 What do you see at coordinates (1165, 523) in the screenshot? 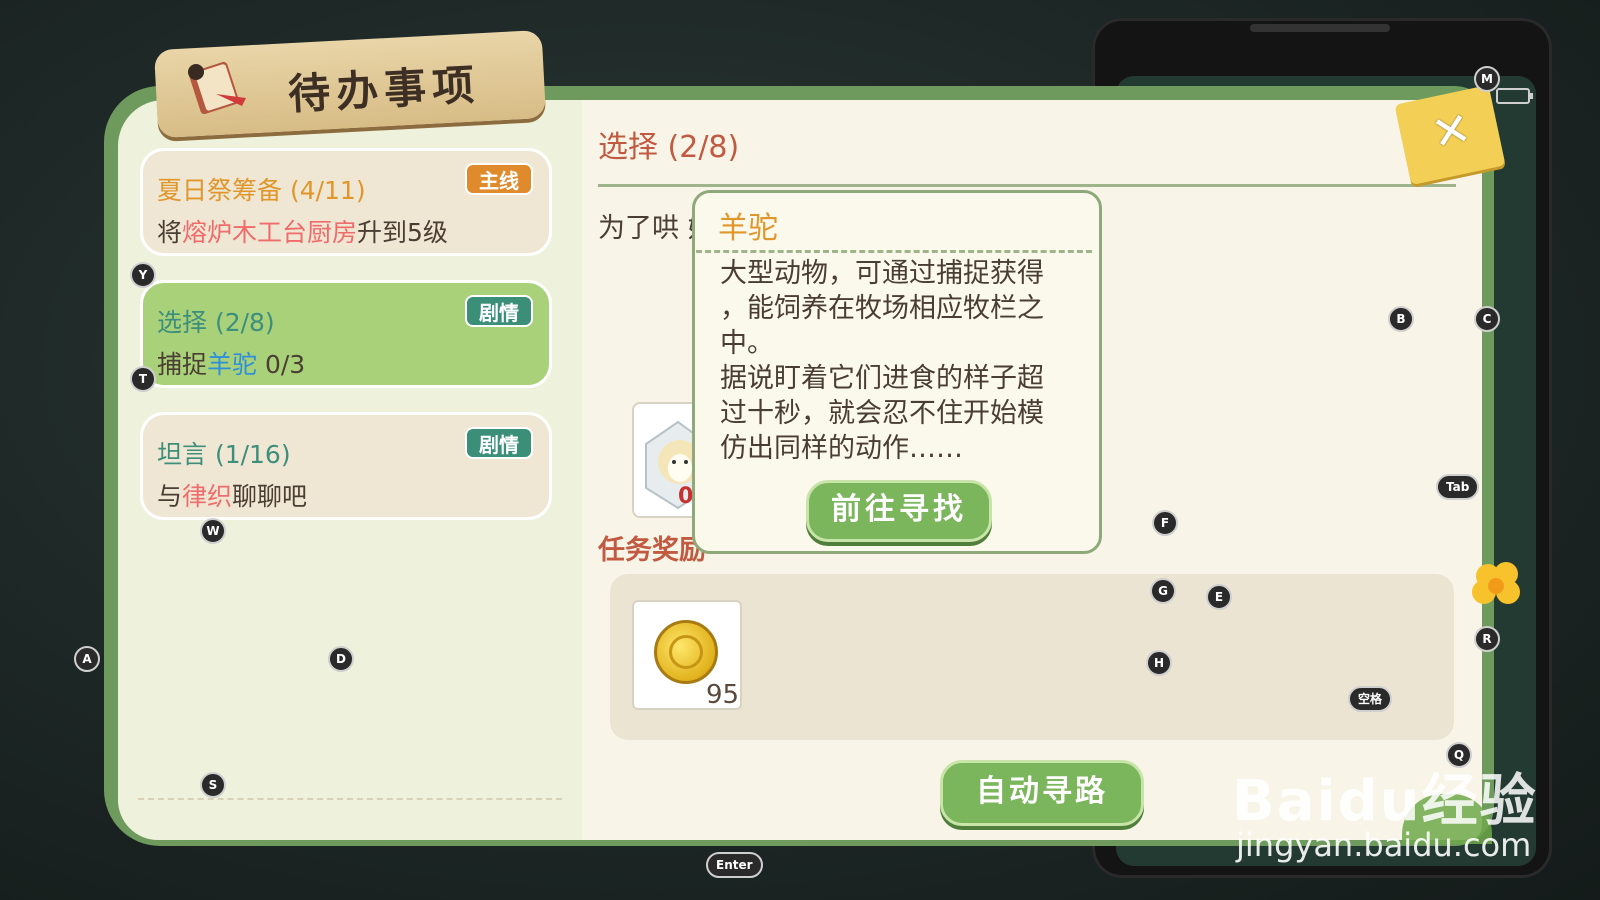
I see `key-hint-f: F` at bounding box center [1165, 523].